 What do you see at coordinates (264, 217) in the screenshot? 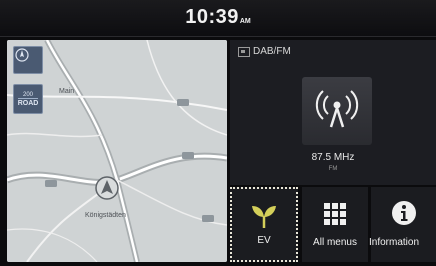
I see `leaf-sprout-icon` at bounding box center [264, 217].